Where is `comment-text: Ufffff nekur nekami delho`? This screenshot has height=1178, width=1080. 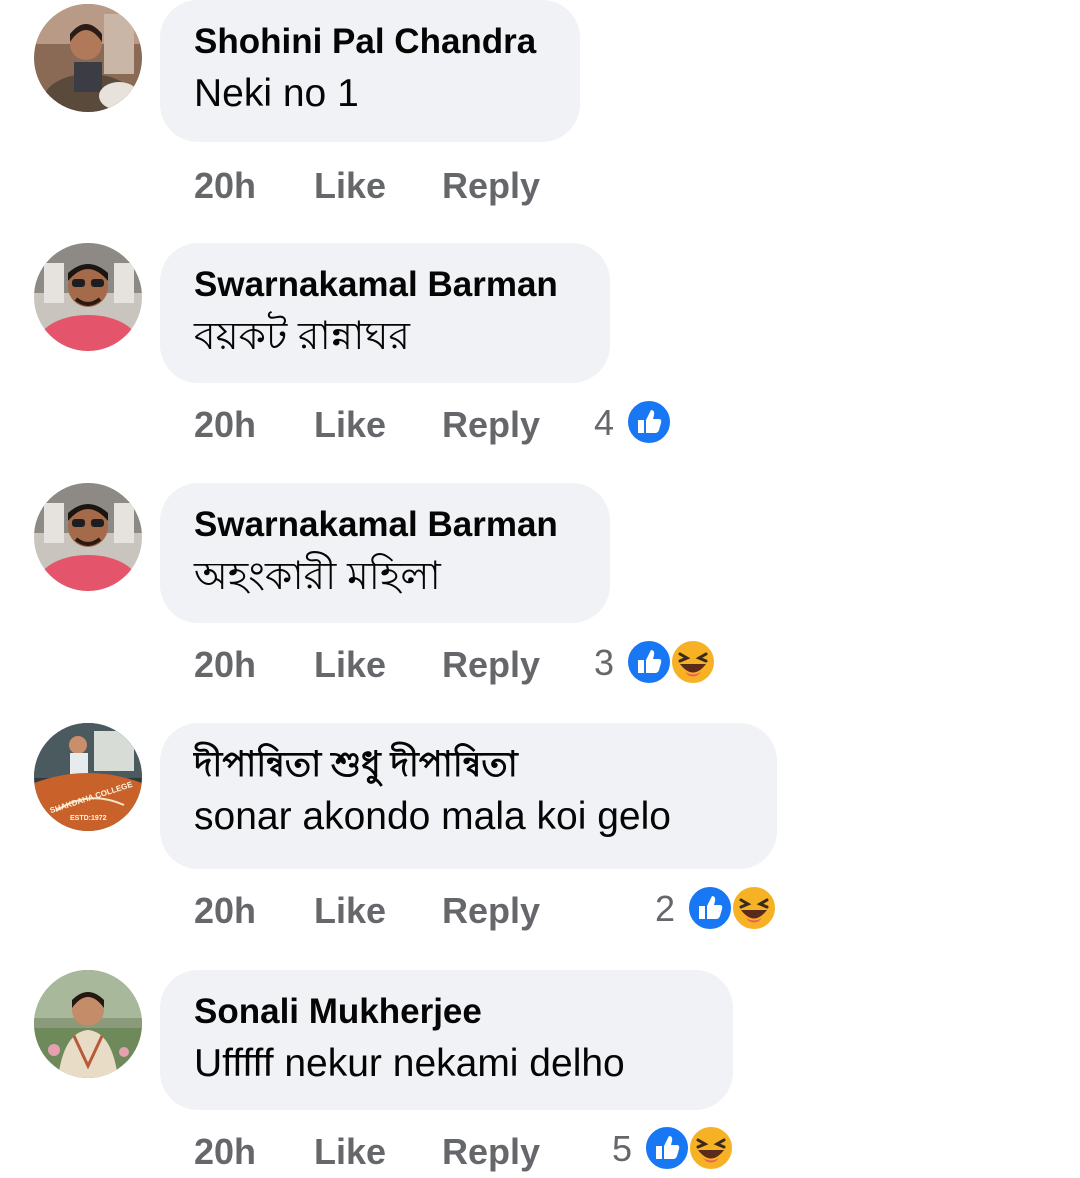 comment-text: Ufffff nekur nekami delho is located at coordinates (409, 1063).